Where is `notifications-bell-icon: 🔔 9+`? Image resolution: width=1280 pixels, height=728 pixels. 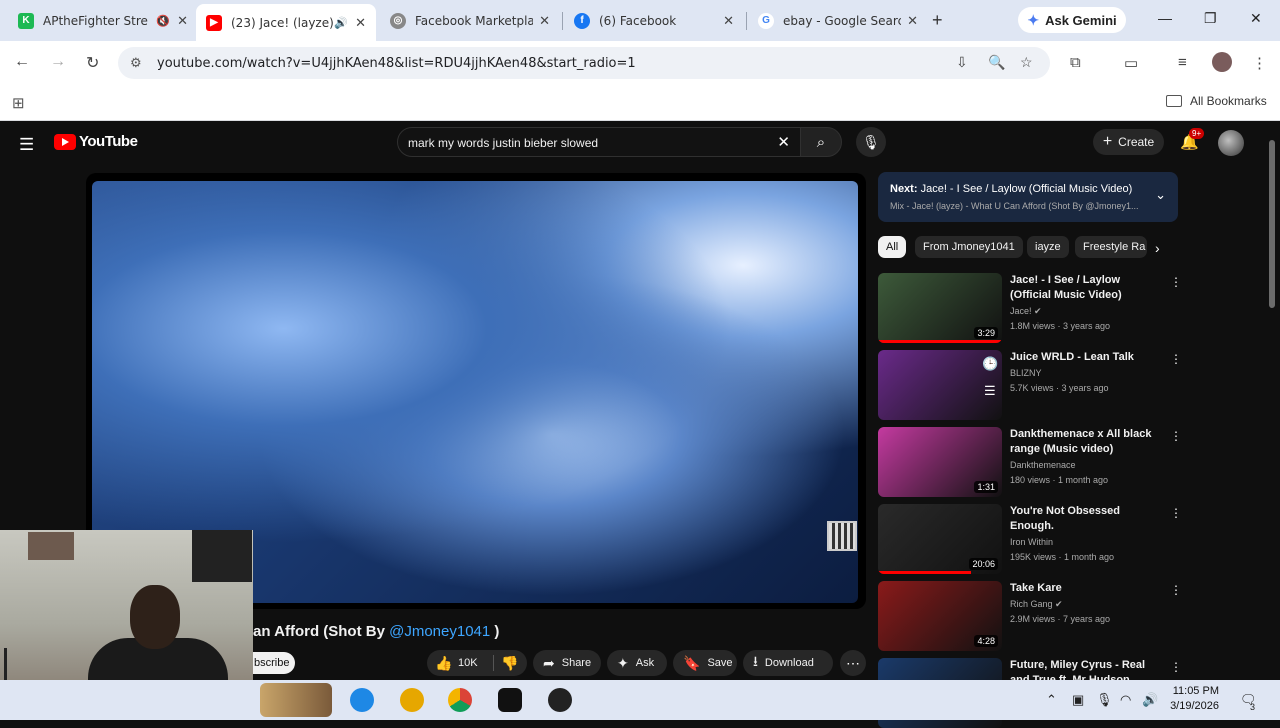
notifications-bell-icon: 🔔 9+ is located at coordinates (1192, 139).